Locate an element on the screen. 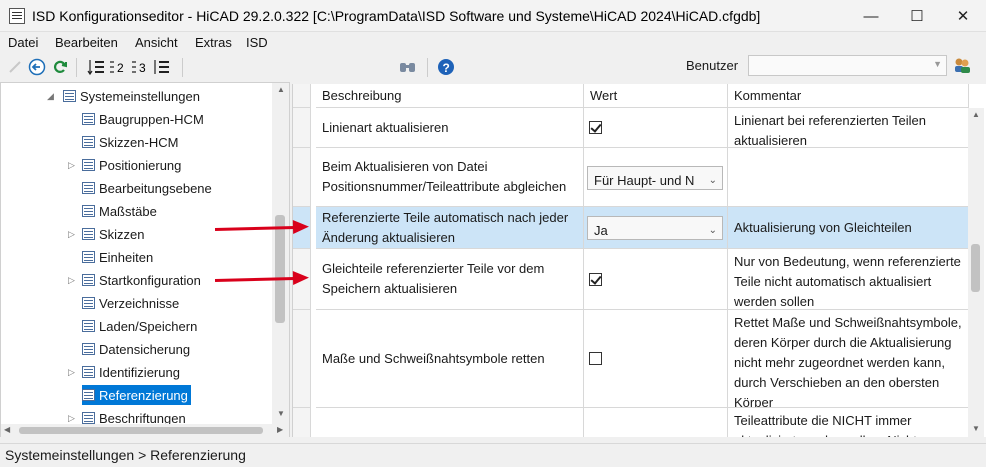  maximize-button: ☐ is located at coordinates (917, 16).